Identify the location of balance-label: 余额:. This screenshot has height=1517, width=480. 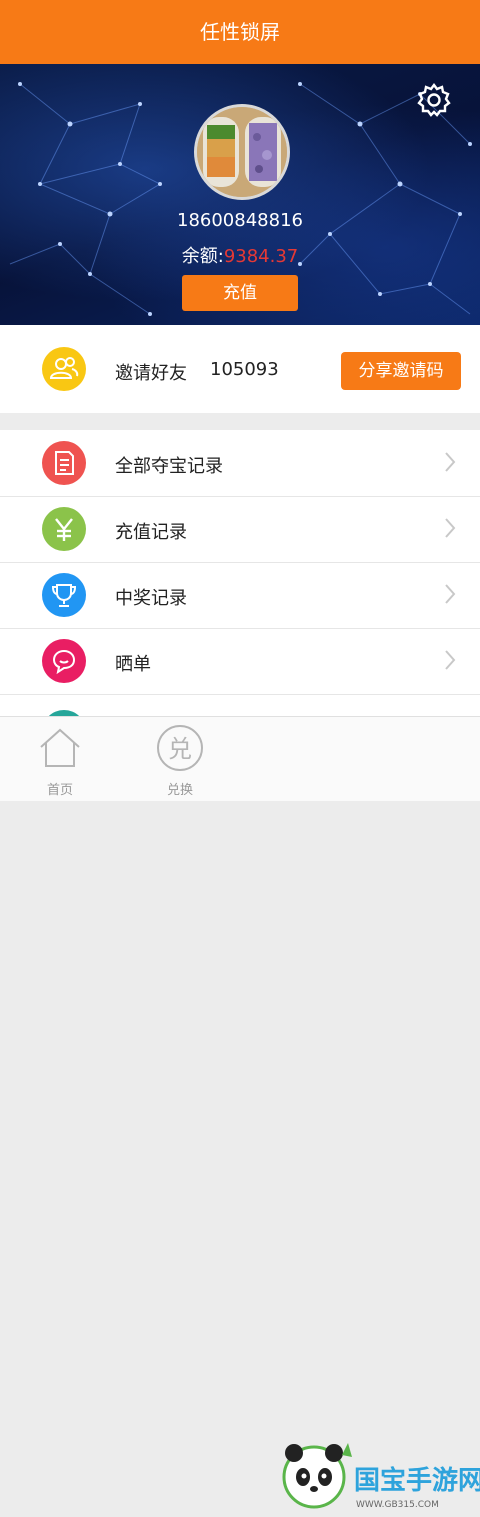
(202, 256).